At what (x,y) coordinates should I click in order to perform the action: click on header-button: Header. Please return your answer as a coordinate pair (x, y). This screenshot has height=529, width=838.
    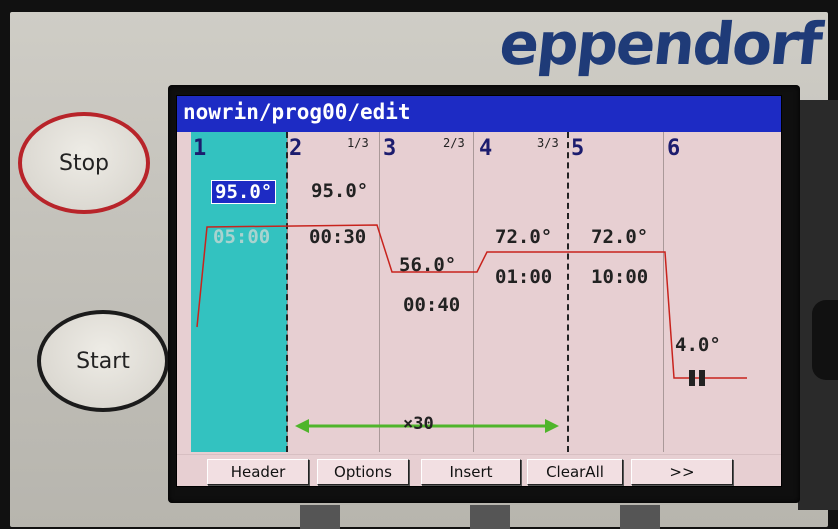
    Looking at the image, I should click on (258, 472).